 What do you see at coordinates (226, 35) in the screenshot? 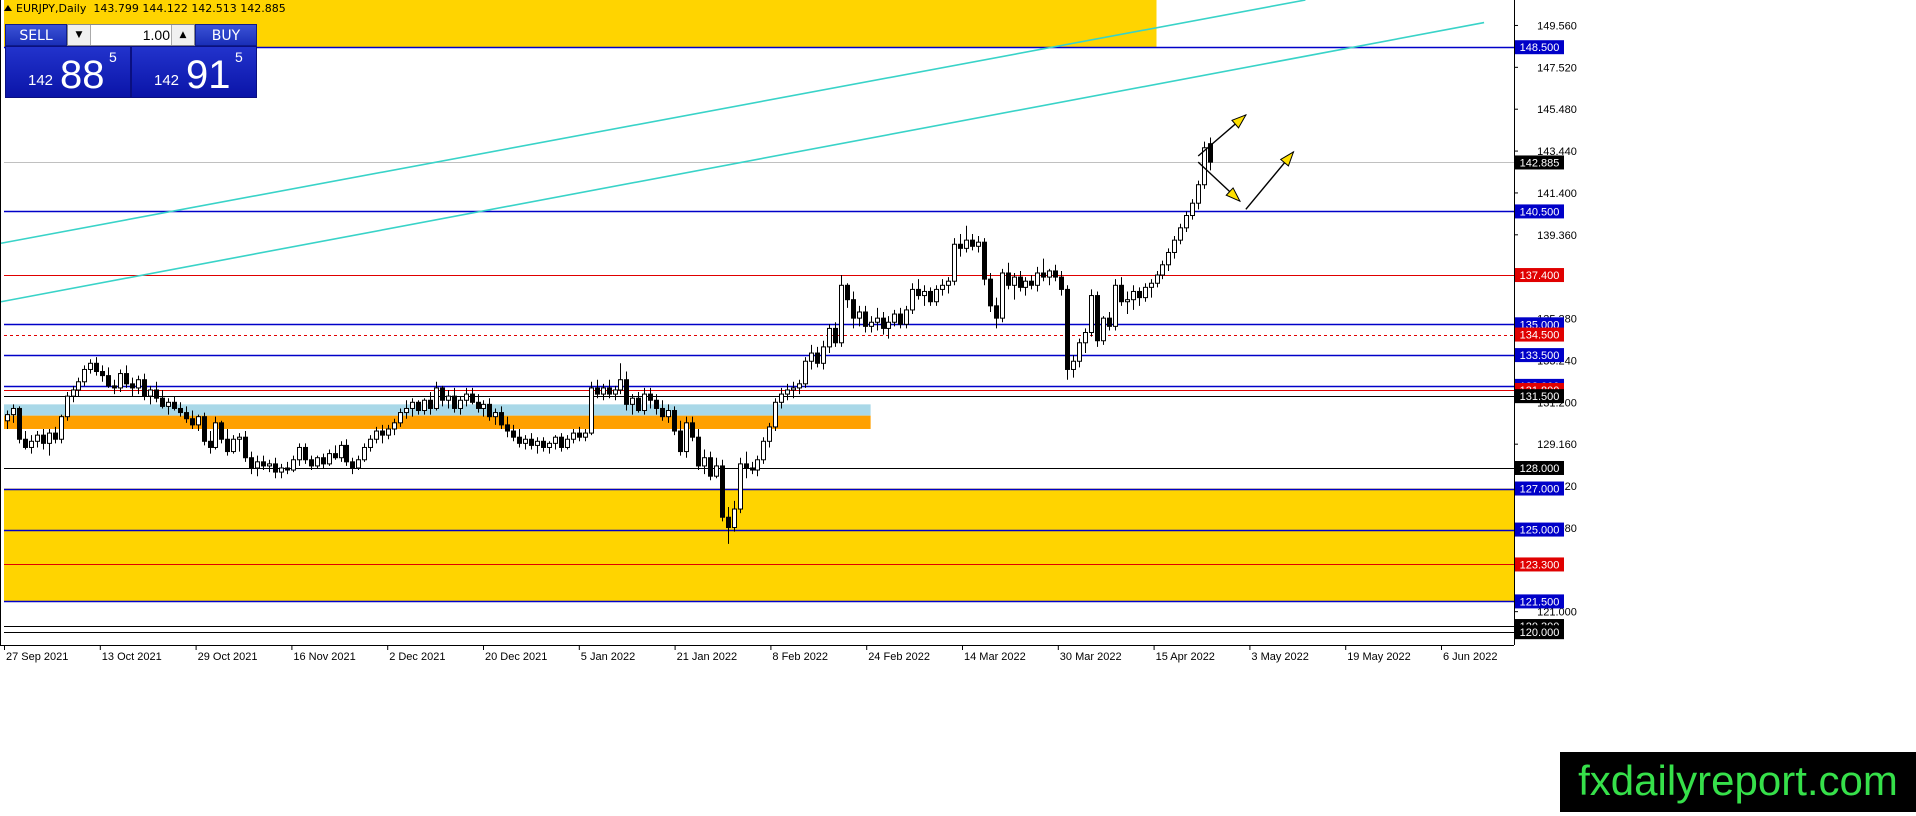
I see `buy-button: BUY` at bounding box center [226, 35].